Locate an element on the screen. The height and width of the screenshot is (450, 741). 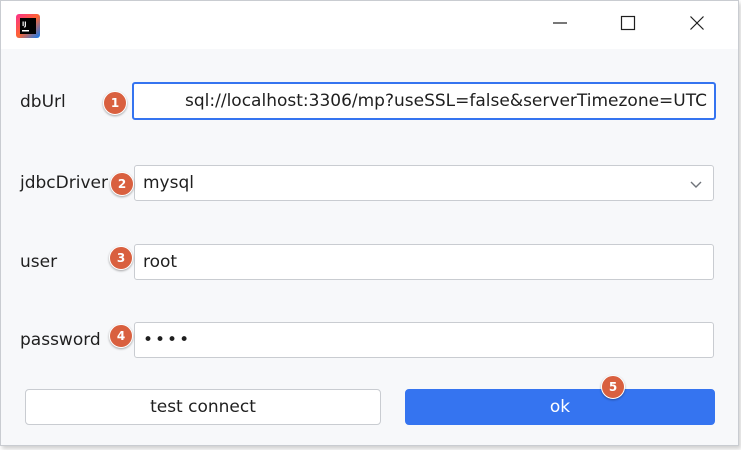
callout-badge-5: 5 is located at coordinates (613, 387).